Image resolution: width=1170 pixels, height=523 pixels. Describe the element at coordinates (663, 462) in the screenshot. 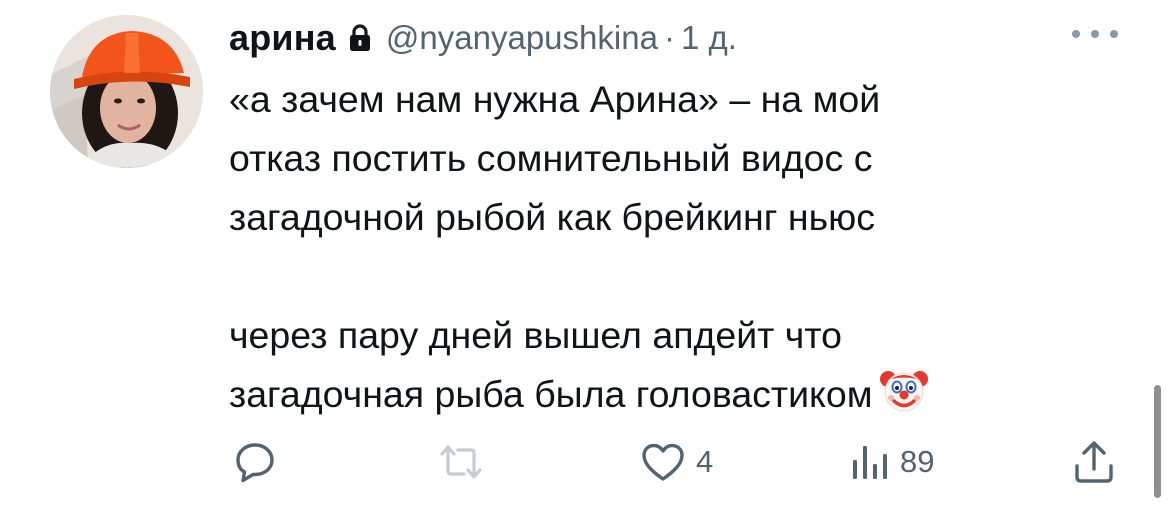

I see `heart-icon` at that location.